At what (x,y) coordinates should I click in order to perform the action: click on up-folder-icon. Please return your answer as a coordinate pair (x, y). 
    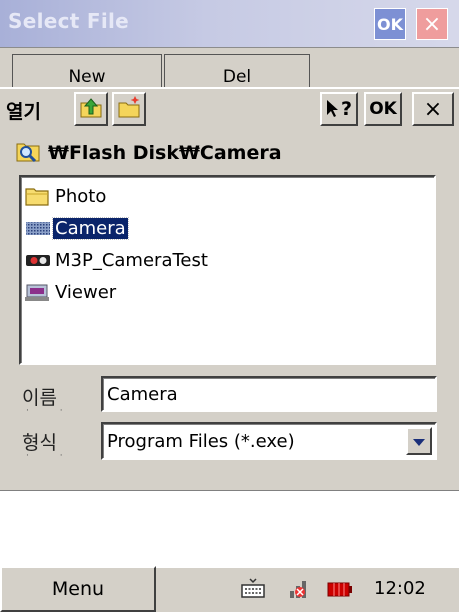
    Looking at the image, I should click on (91, 109).